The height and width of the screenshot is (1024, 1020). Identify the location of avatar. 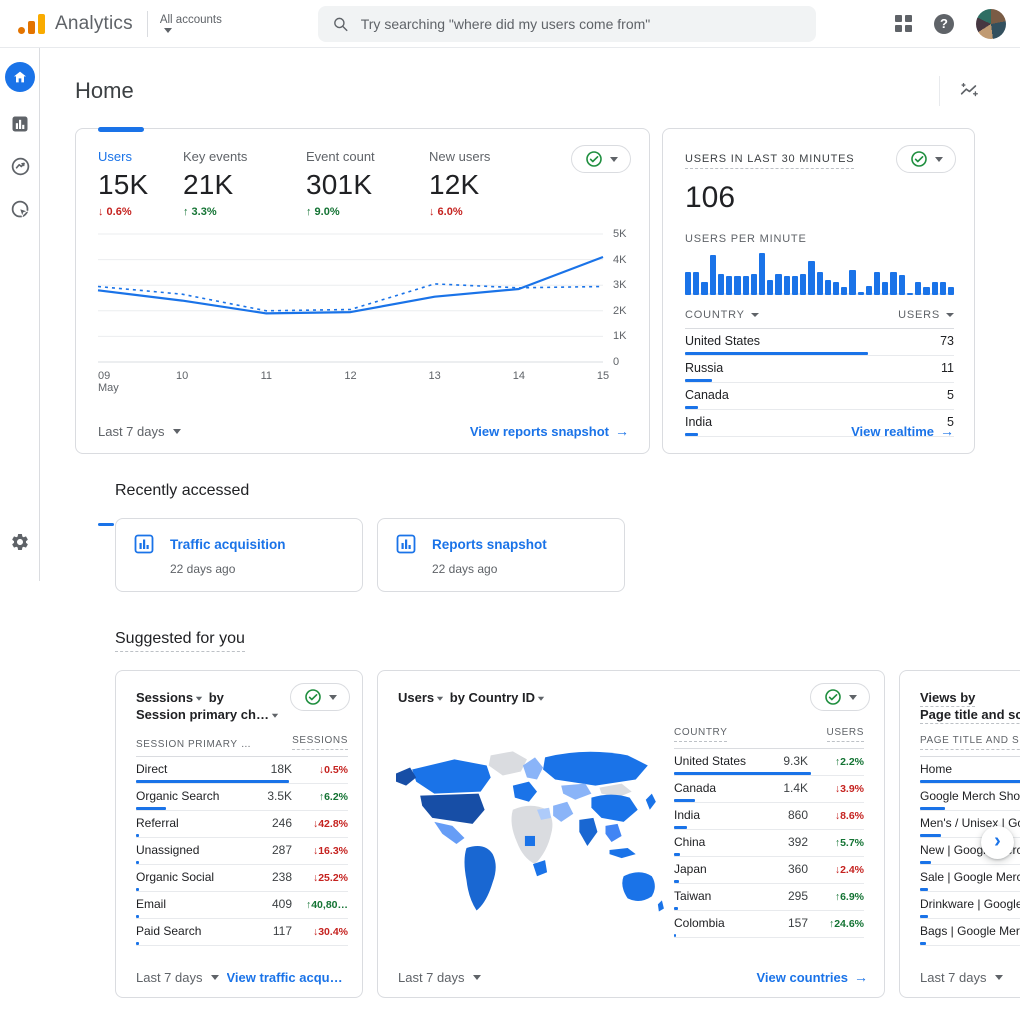
(991, 23).